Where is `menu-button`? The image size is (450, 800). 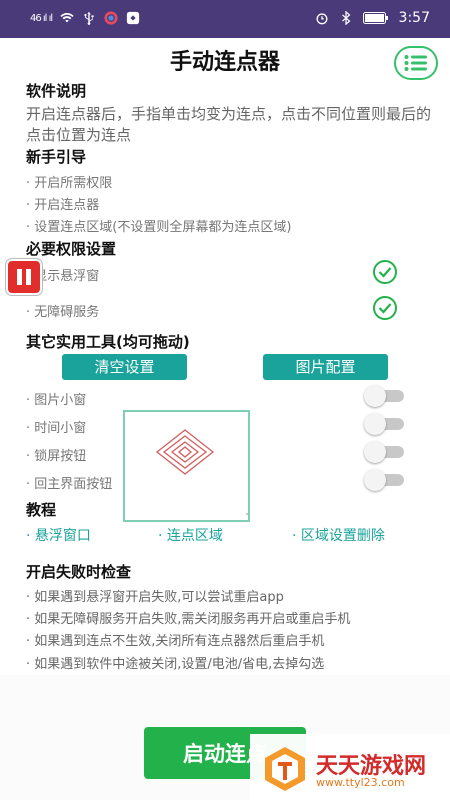 menu-button is located at coordinates (416, 63).